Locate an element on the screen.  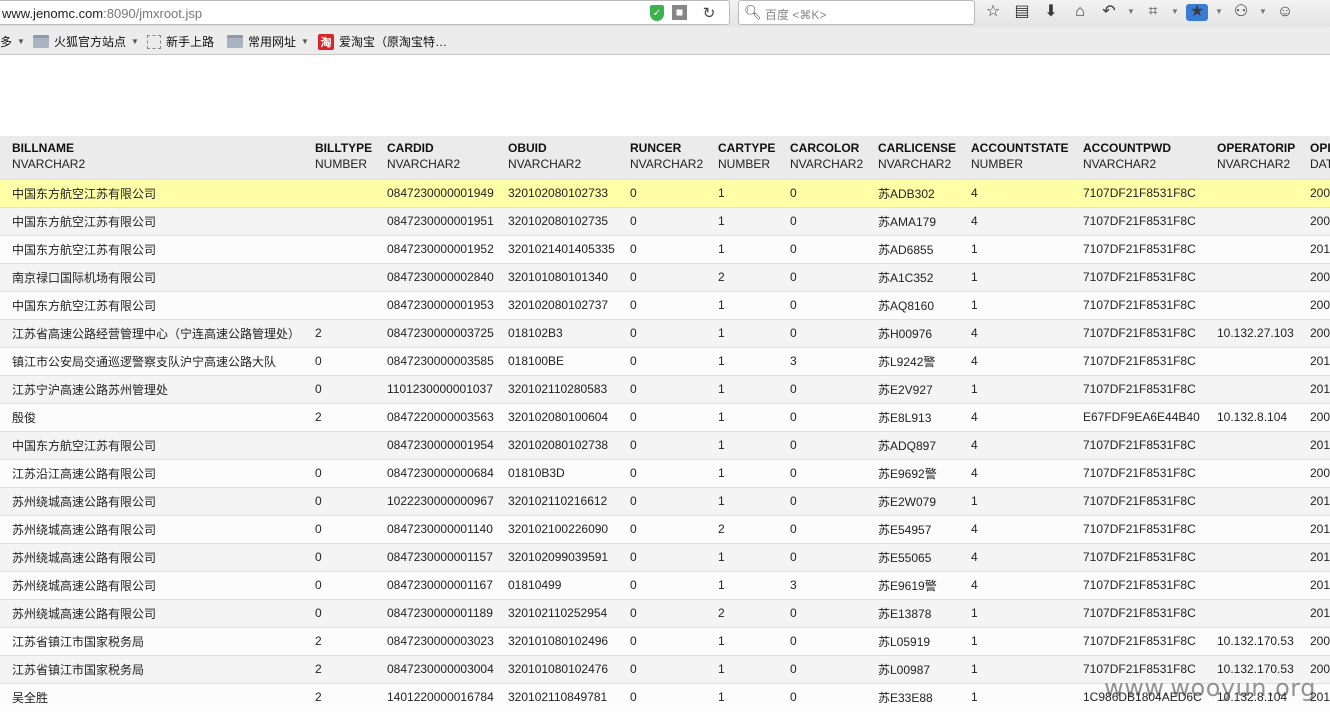
cell-cardid: 0847230000003004 is located at coordinates (435, 668).